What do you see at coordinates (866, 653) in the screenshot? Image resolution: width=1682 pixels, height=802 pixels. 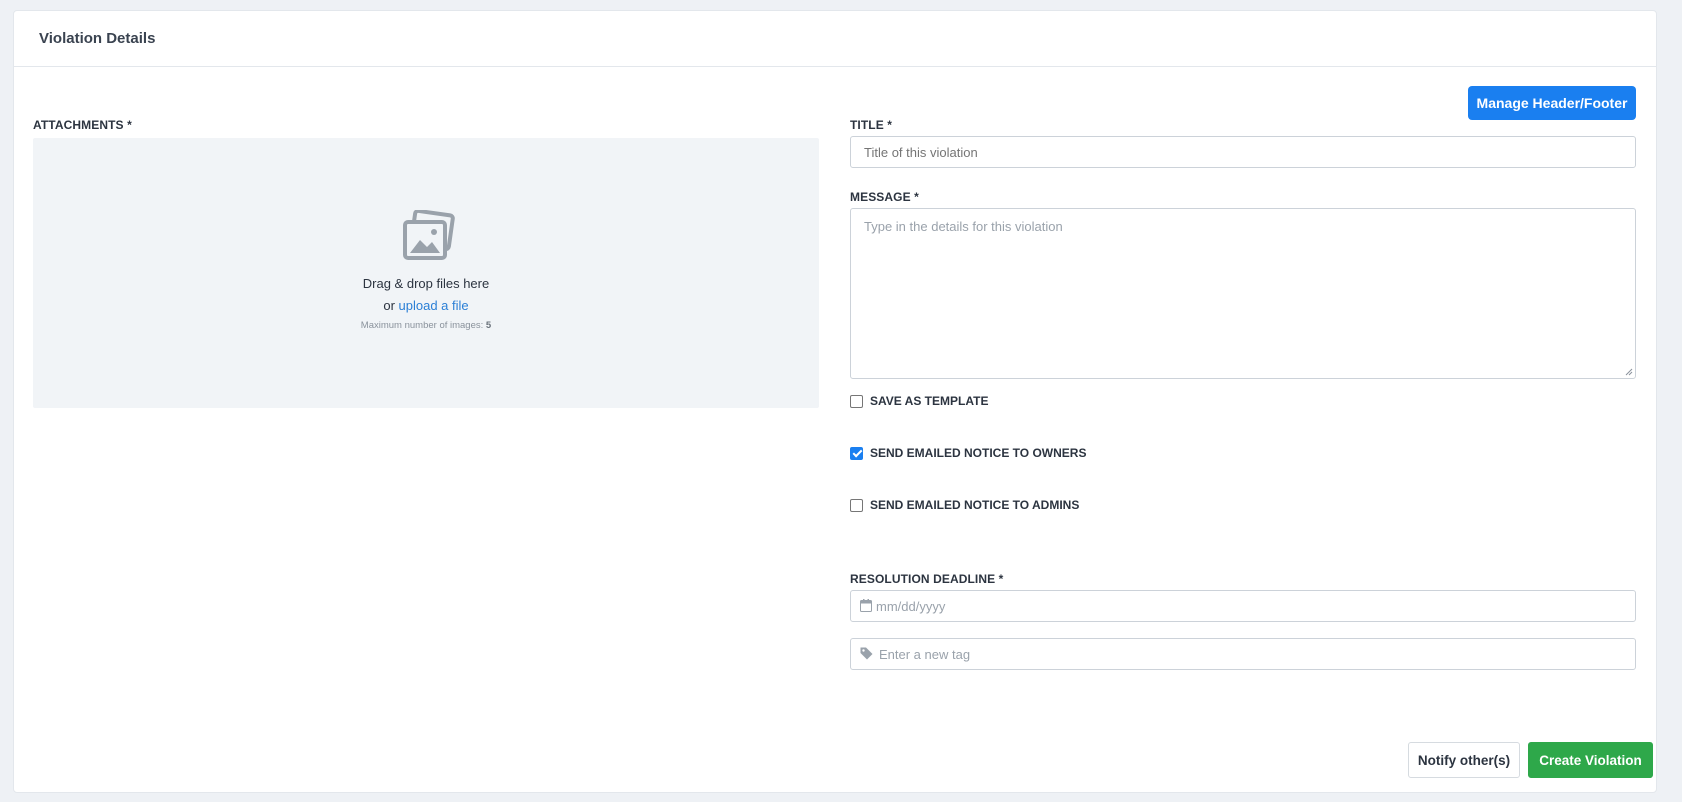 I see `tag-icon` at bounding box center [866, 653].